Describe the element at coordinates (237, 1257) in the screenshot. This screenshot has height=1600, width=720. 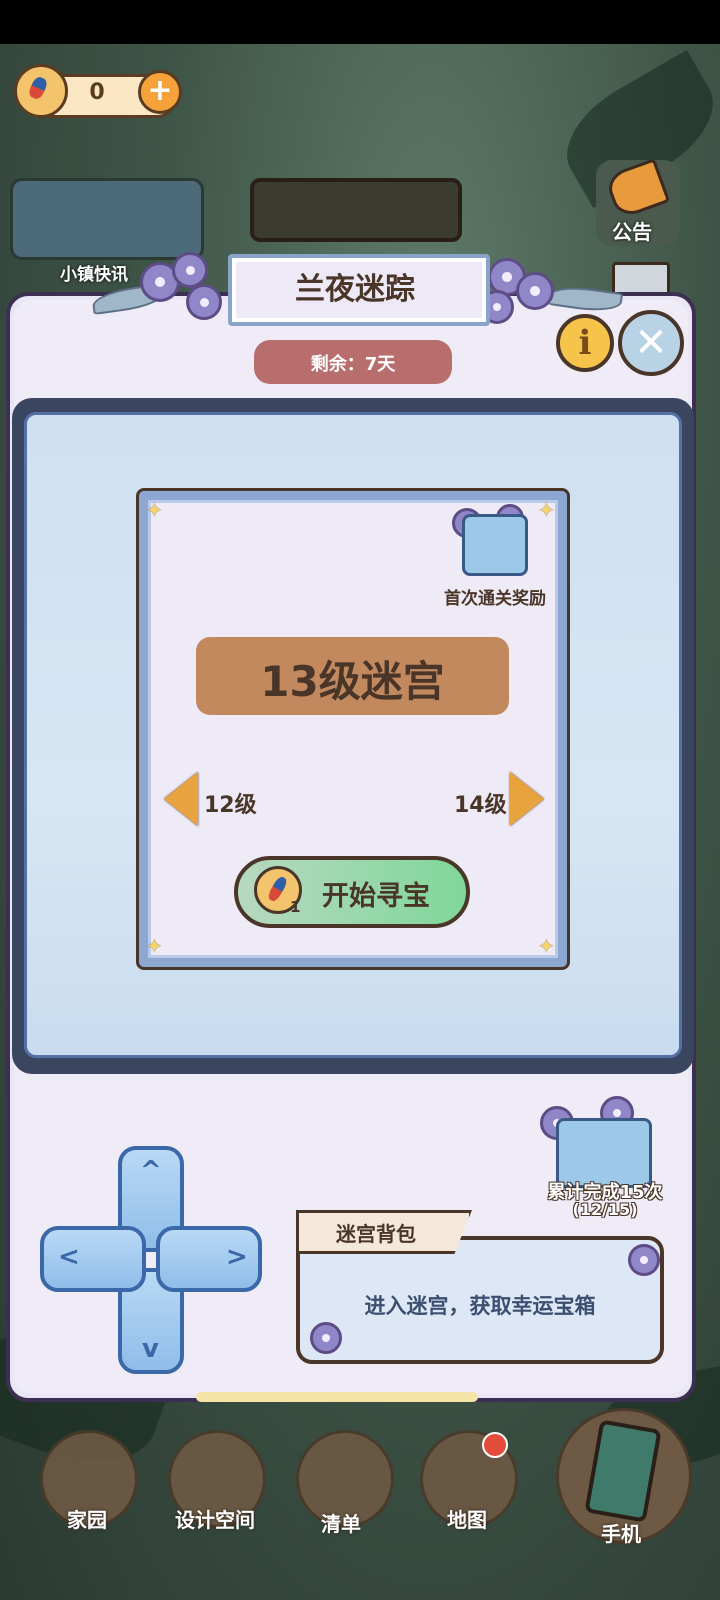
I see `dpad-right-icon: >` at that location.